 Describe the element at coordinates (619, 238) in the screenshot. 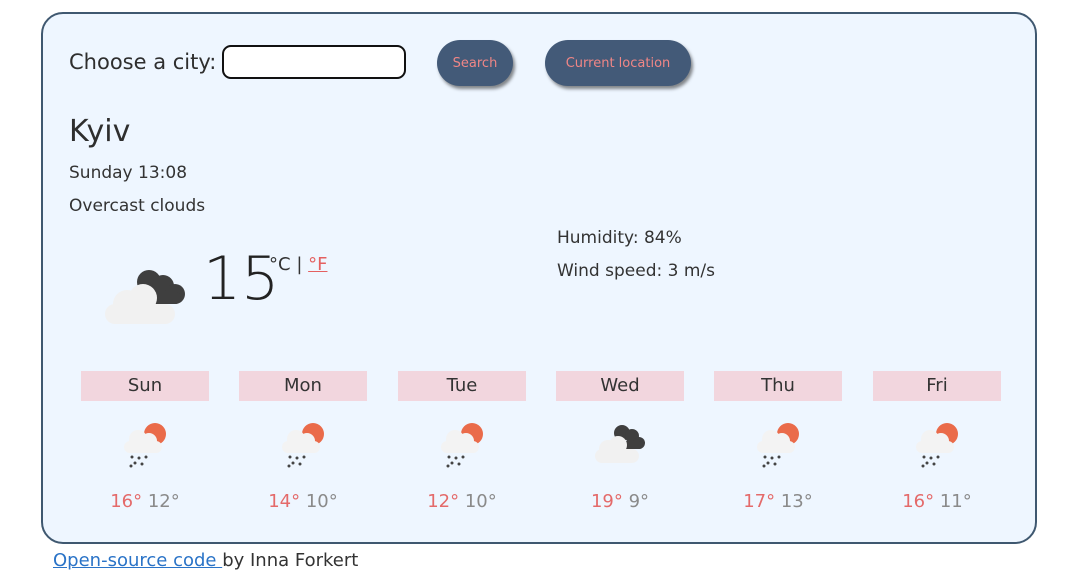

I see `humidity: Humidity: 84%` at that location.